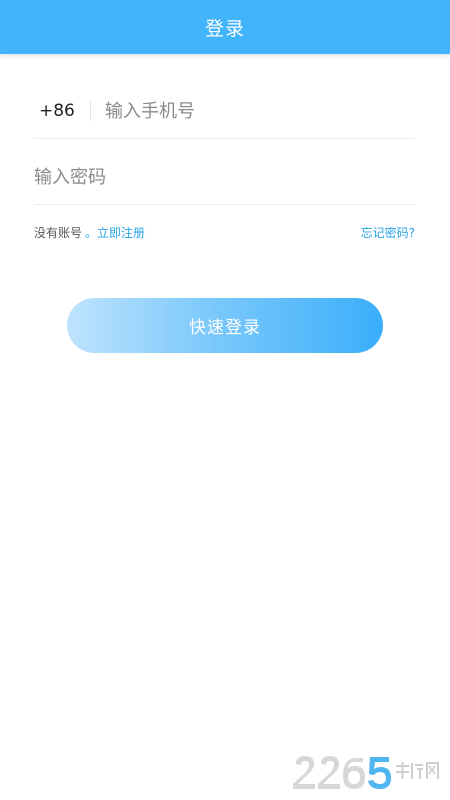 The image size is (450, 800). I want to click on no-account-text: 没有账号, so click(58, 232).